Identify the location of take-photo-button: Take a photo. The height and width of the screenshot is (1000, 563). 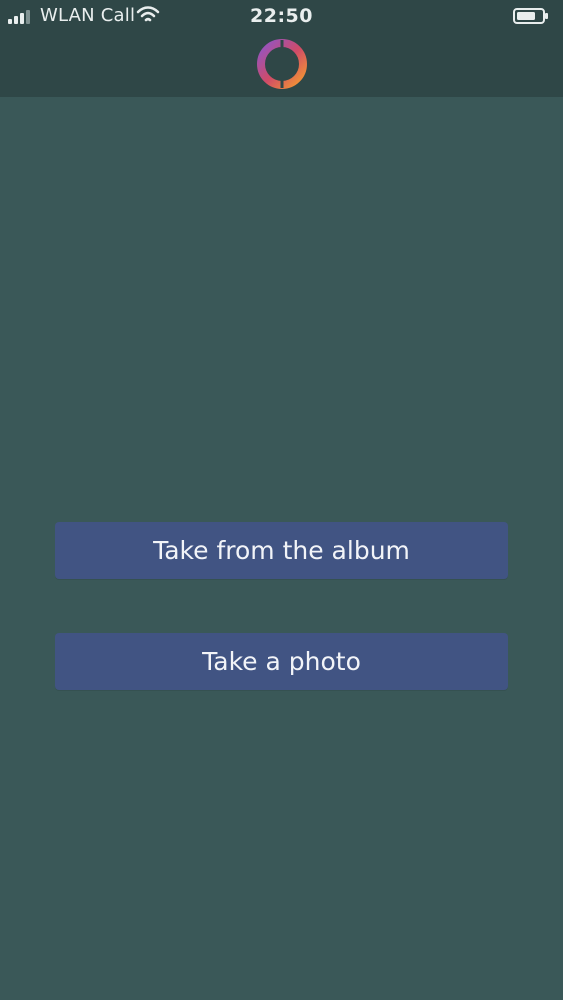
(281, 661).